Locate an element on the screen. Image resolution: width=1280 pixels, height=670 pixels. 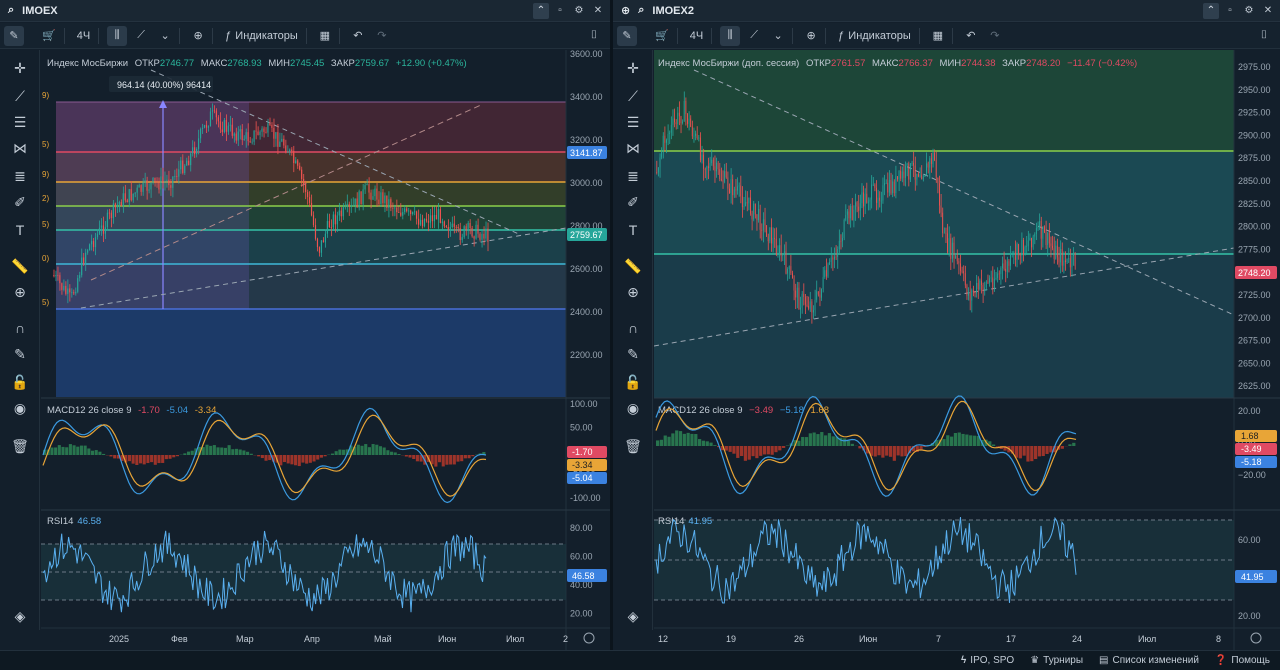
horizontal-lines-icon-2: ☰ is located at coordinates (633, 122).